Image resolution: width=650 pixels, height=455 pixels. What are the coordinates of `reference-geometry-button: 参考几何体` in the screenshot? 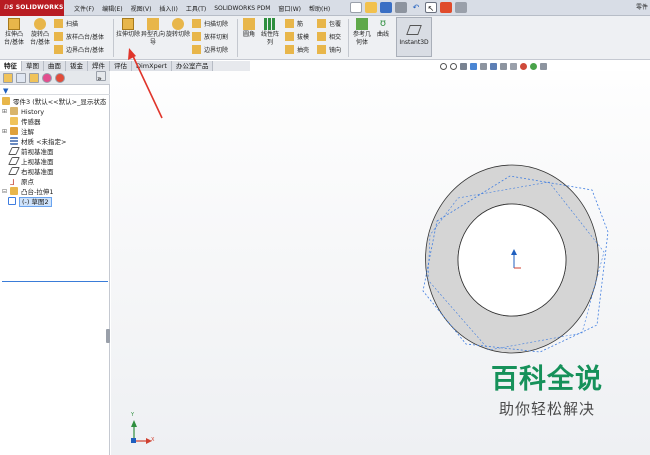 It's located at (362, 32).